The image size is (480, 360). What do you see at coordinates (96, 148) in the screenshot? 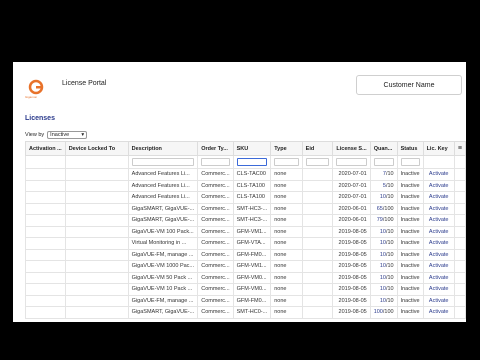
I see `column-header: Device Locked To` at bounding box center [96, 148].